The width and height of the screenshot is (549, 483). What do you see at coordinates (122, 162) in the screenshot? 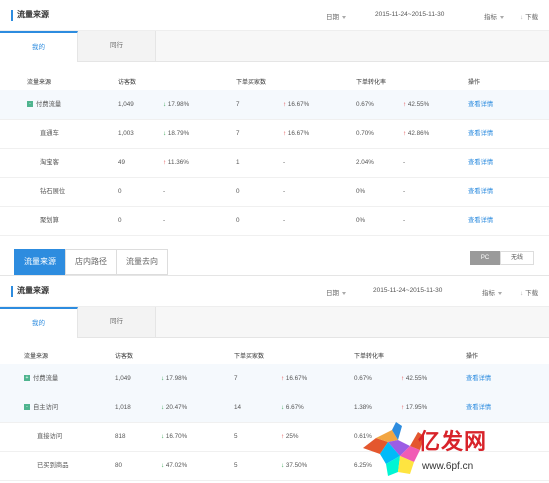
I see `visitors-value: 49` at bounding box center [122, 162].